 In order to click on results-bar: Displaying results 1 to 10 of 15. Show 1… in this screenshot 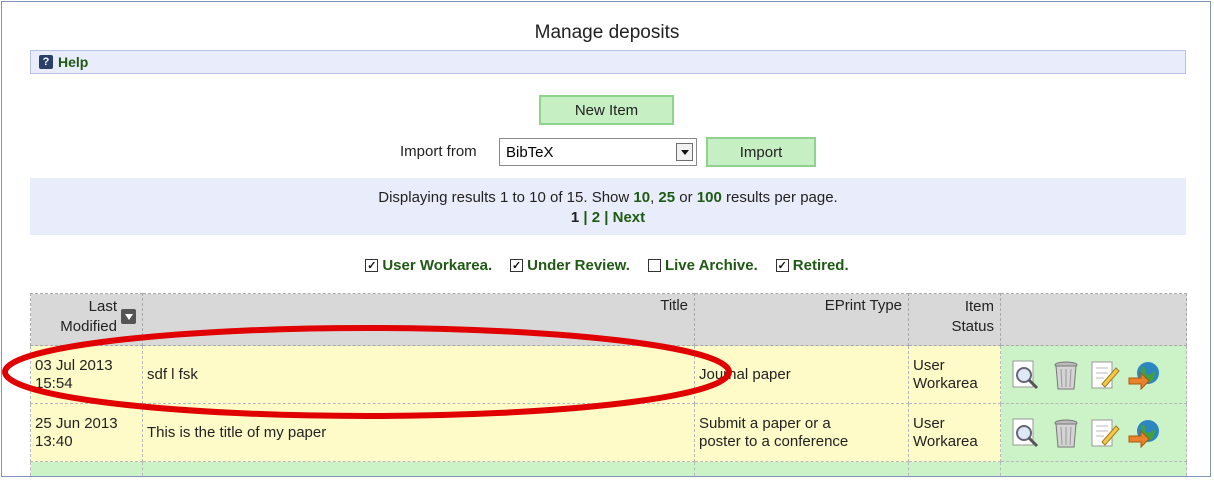, I will do `click(608, 206)`.